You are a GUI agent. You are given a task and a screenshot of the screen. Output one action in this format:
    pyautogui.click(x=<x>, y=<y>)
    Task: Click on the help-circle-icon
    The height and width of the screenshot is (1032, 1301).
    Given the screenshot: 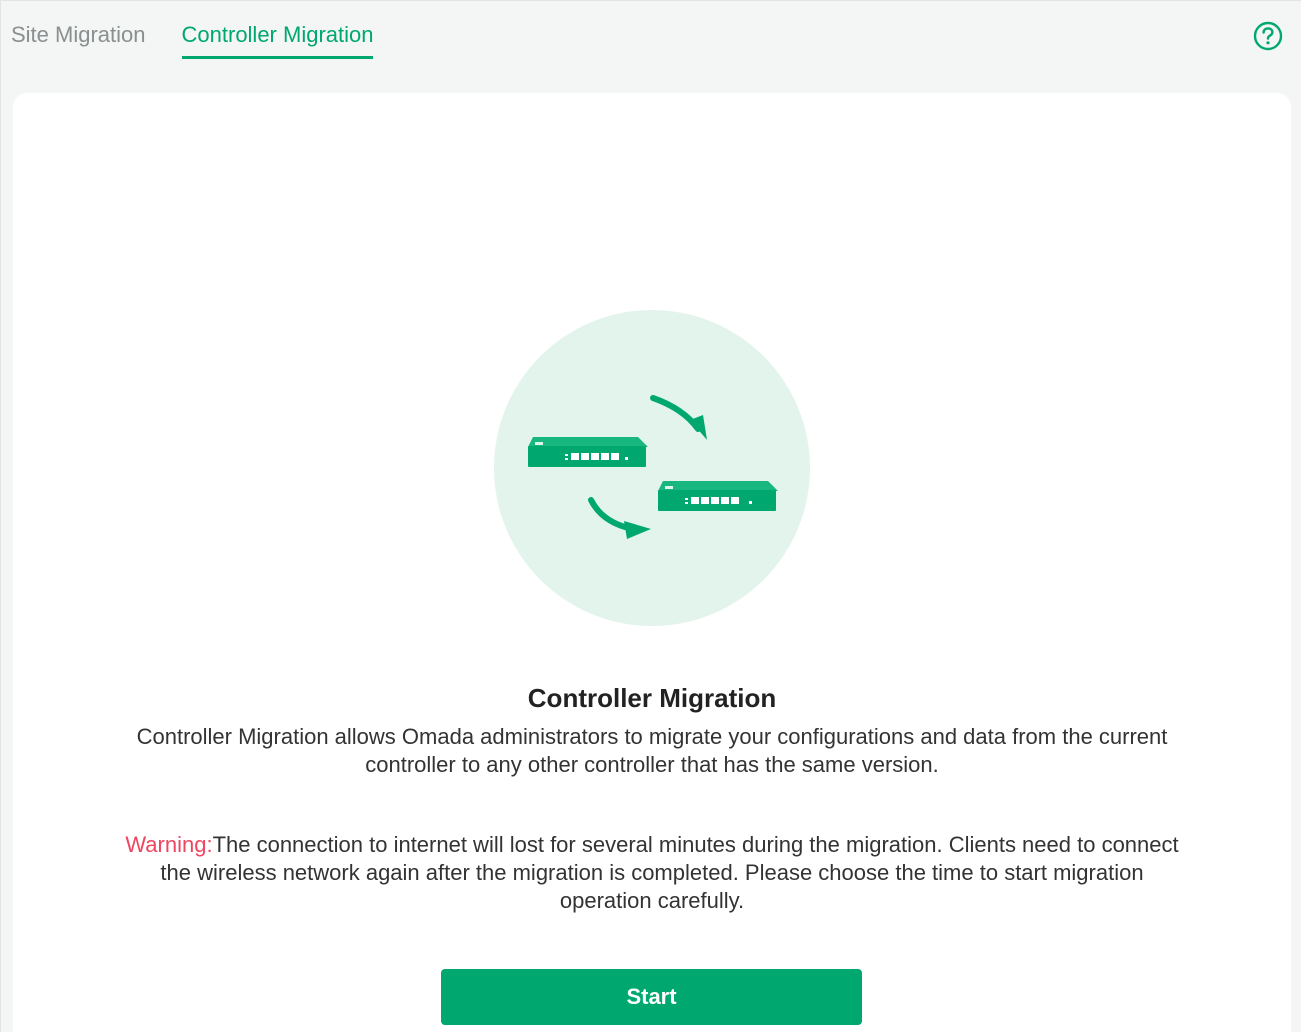 What is the action you would take?
    pyautogui.click(x=1268, y=36)
    